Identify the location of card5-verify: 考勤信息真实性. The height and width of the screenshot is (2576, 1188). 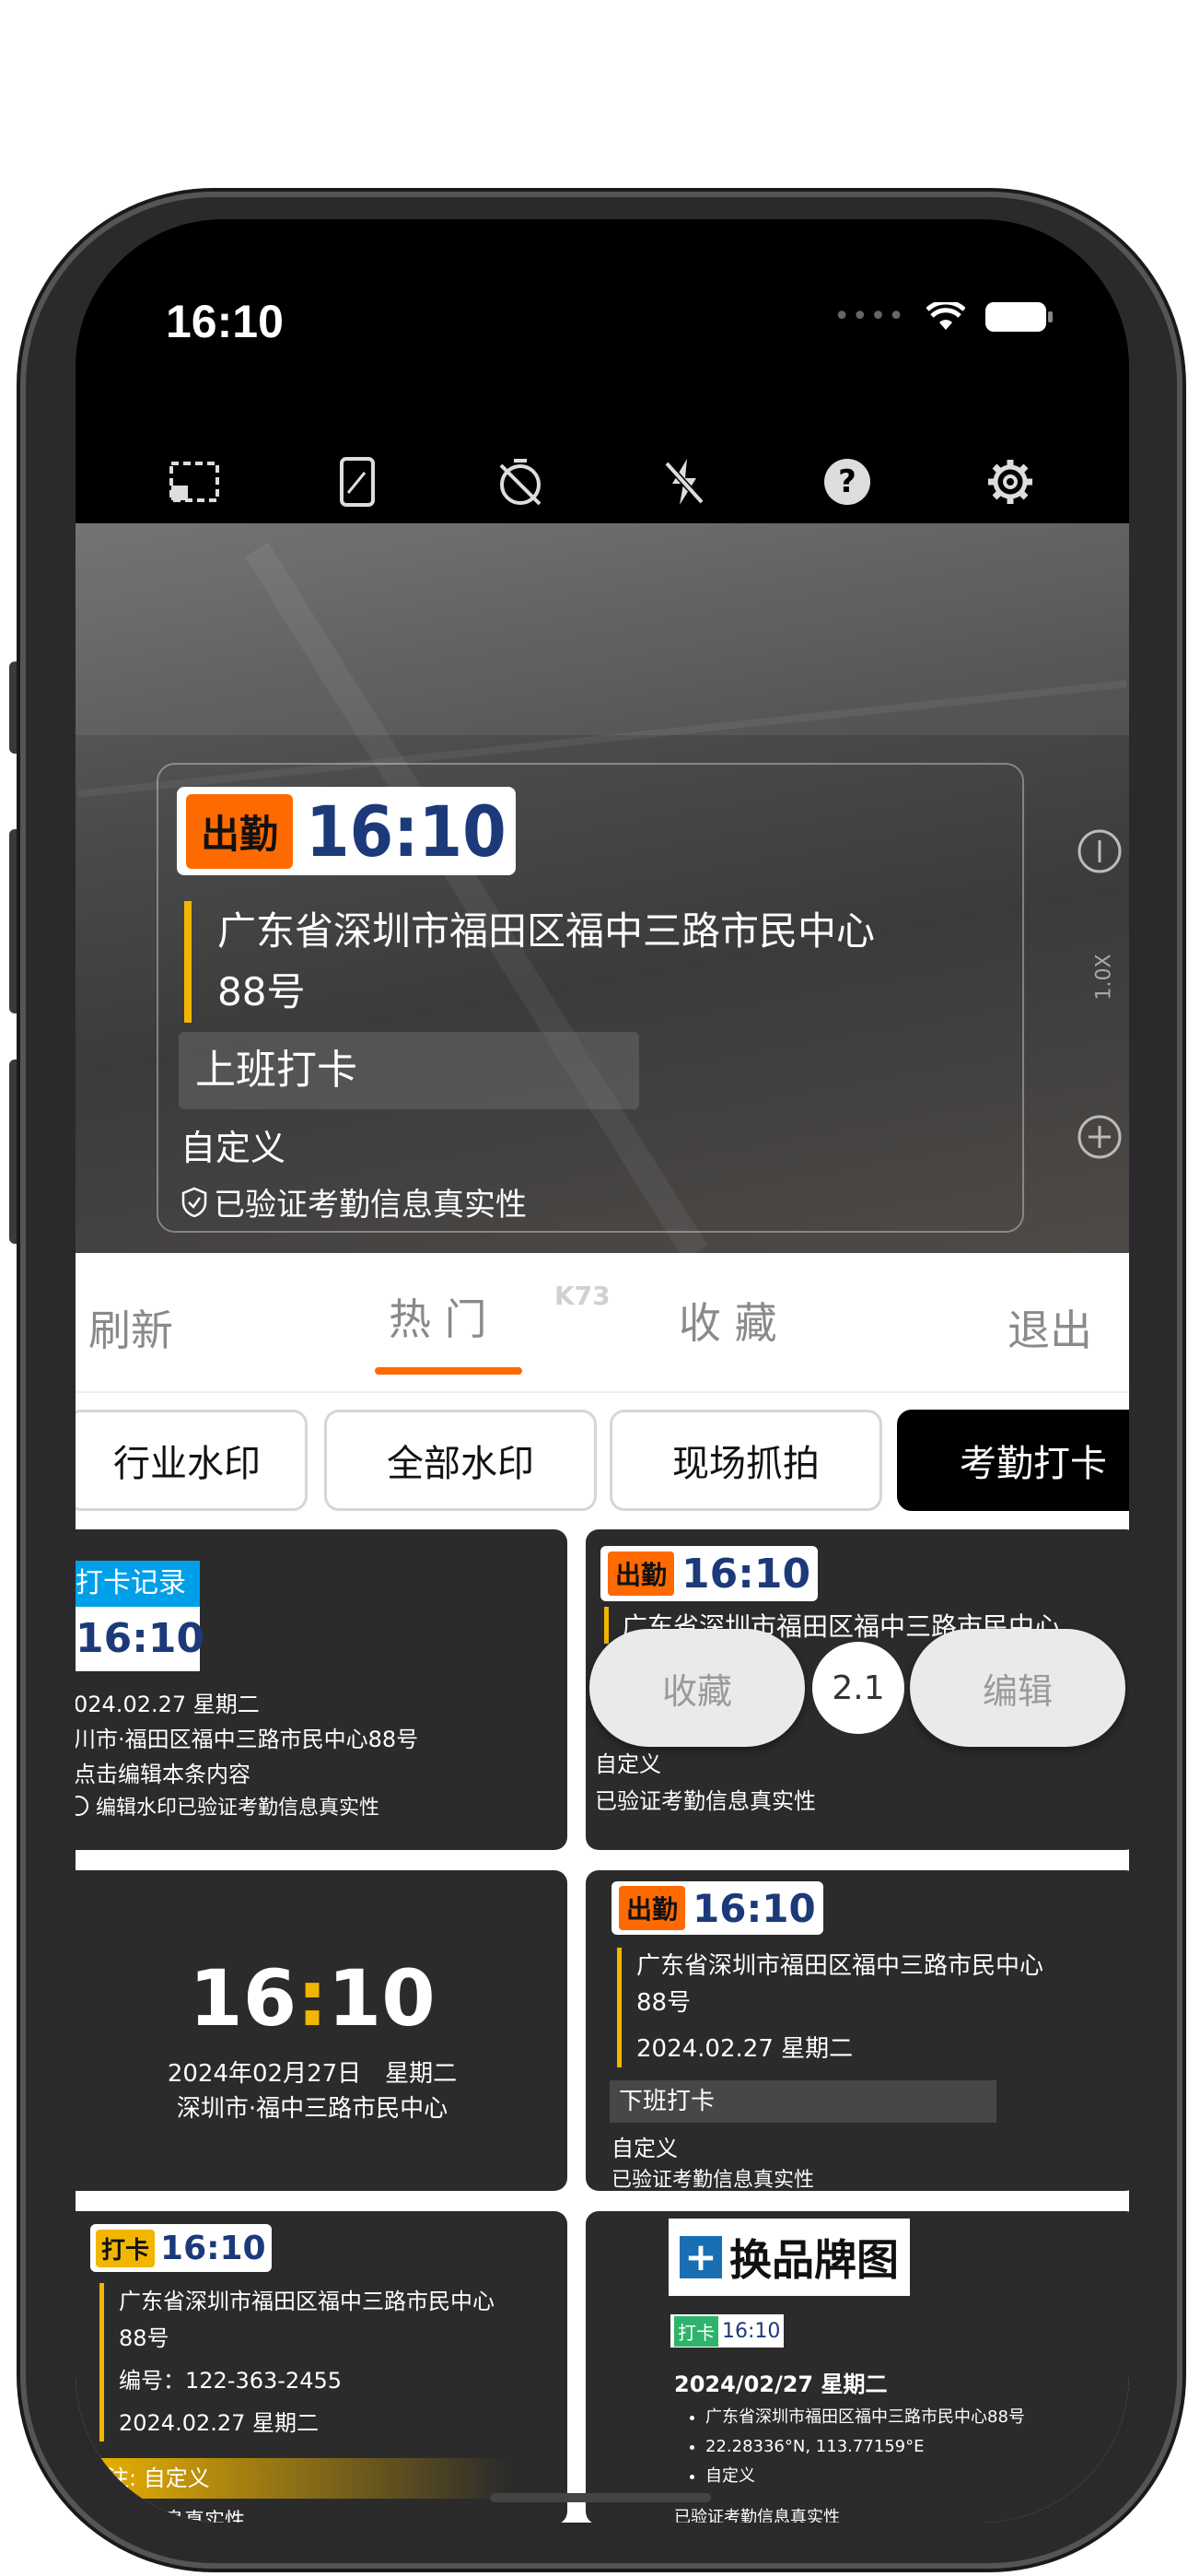
(174, 2516).